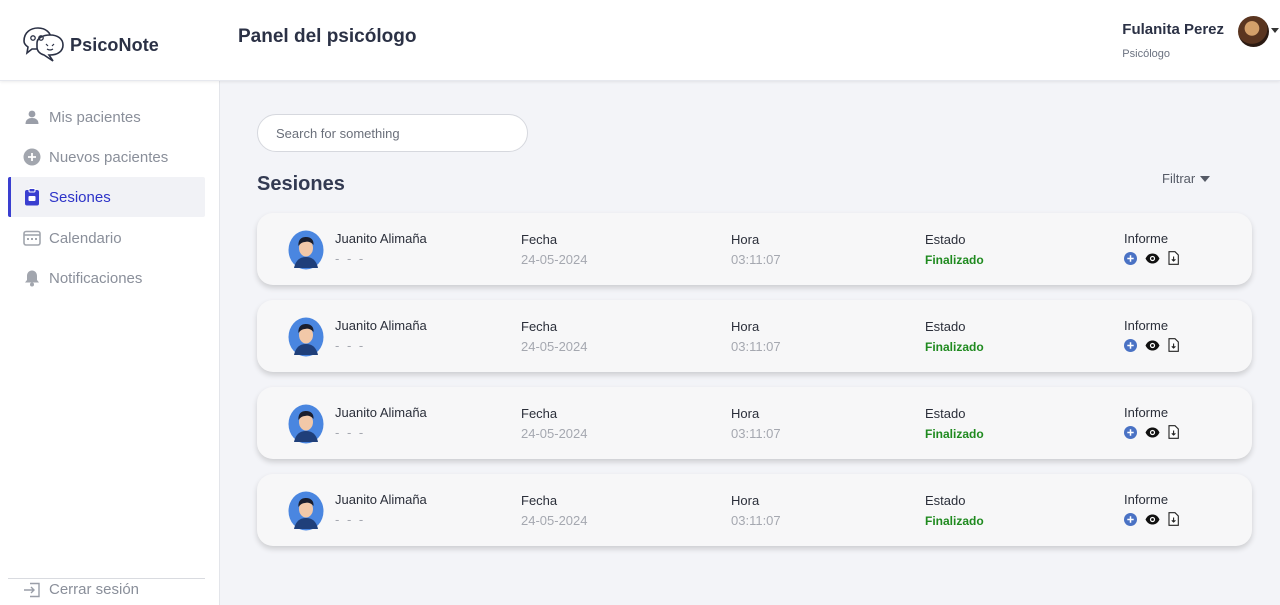 The height and width of the screenshot is (605, 1280). Describe the element at coordinates (32, 117) in the screenshot. I see `person-icon` at that location.